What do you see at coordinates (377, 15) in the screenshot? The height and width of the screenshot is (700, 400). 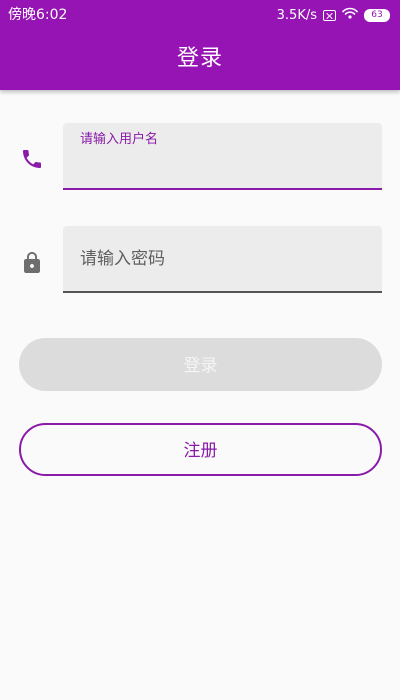 I see `battery-icon: 63` at bounding box center [377, 15].